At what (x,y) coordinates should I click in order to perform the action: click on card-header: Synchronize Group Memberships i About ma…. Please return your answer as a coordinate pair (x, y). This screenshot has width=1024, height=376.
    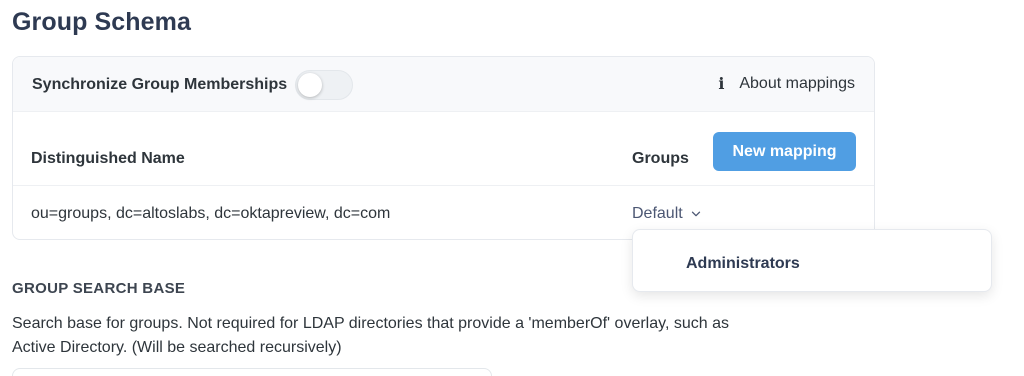
    Looking at the image, I should click on (443, 84).